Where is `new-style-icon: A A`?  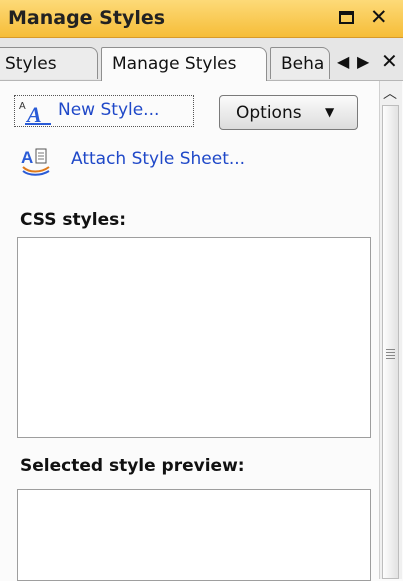 new-style-icon: A A is located at coordinates (35, 113).